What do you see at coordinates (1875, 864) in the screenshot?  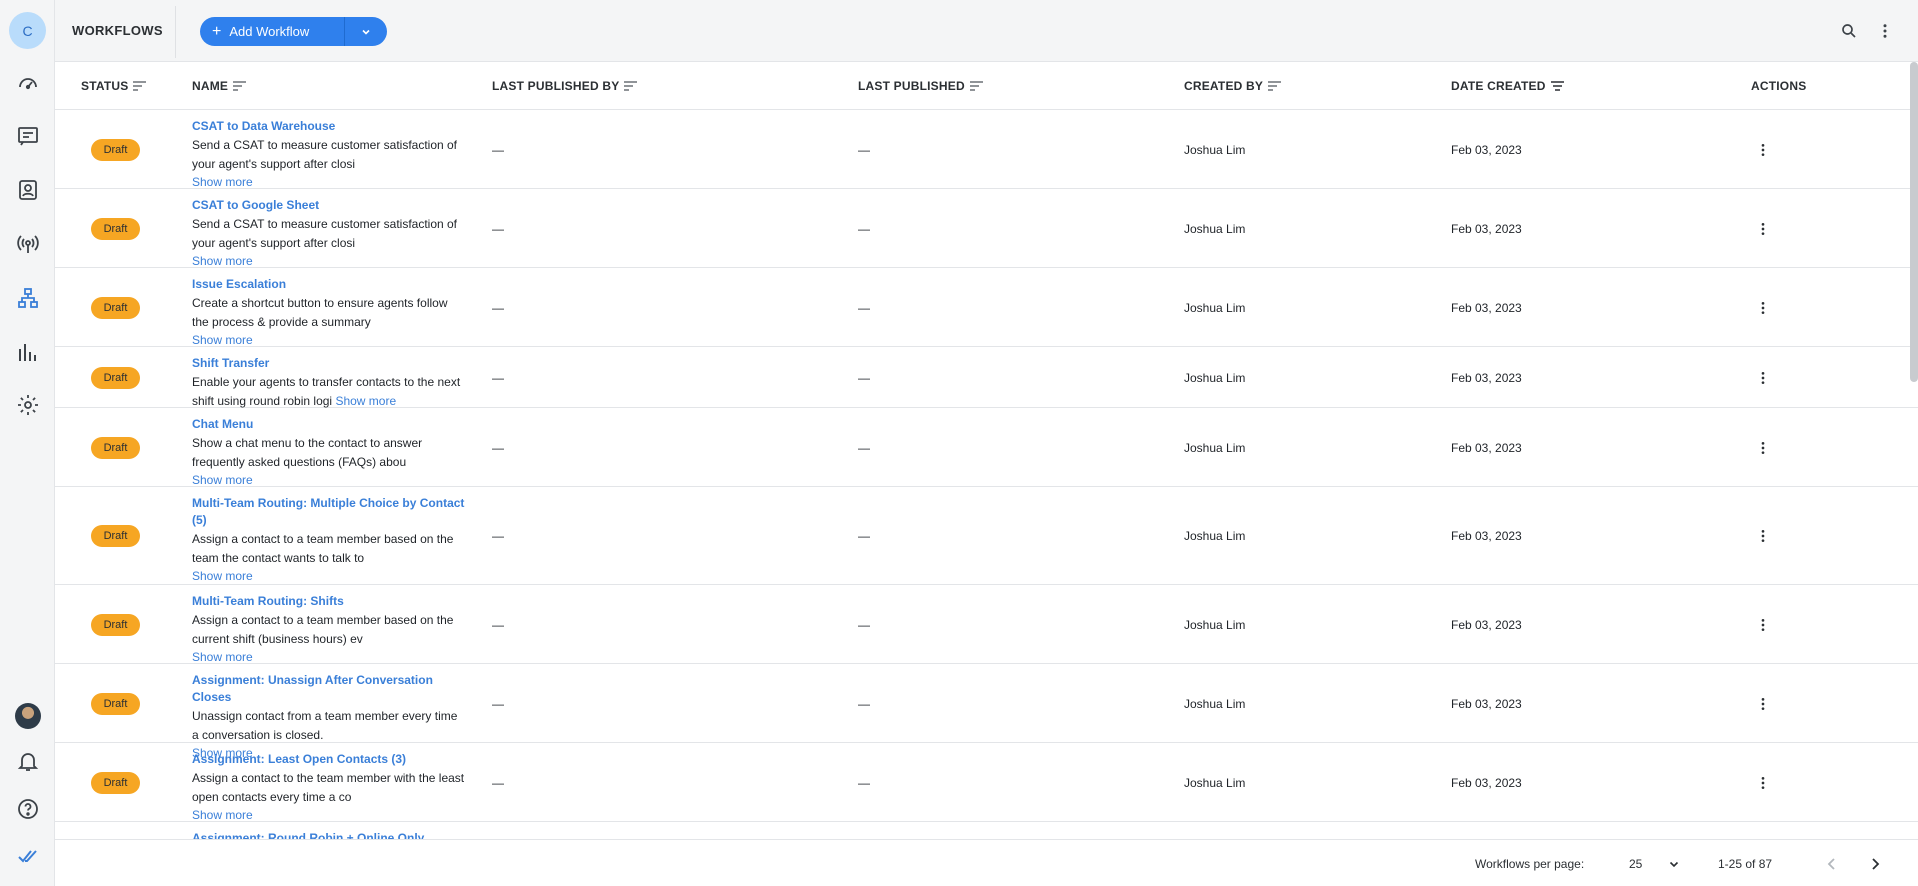 I see `next-page-icon` at bounding box center [1875, 864].